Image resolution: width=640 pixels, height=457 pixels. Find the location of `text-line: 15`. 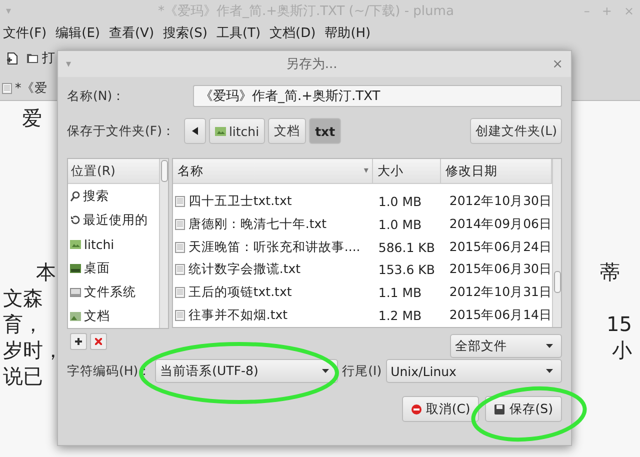

text-line: 15 is located at coordinates (619, 324).